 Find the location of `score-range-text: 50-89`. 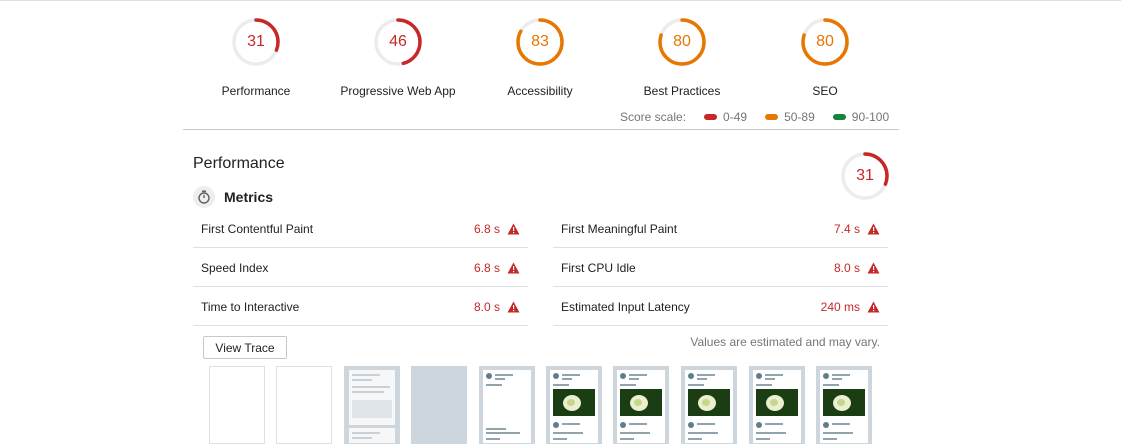

score-range-text: 50-89 is located at coordinates (799, 117).